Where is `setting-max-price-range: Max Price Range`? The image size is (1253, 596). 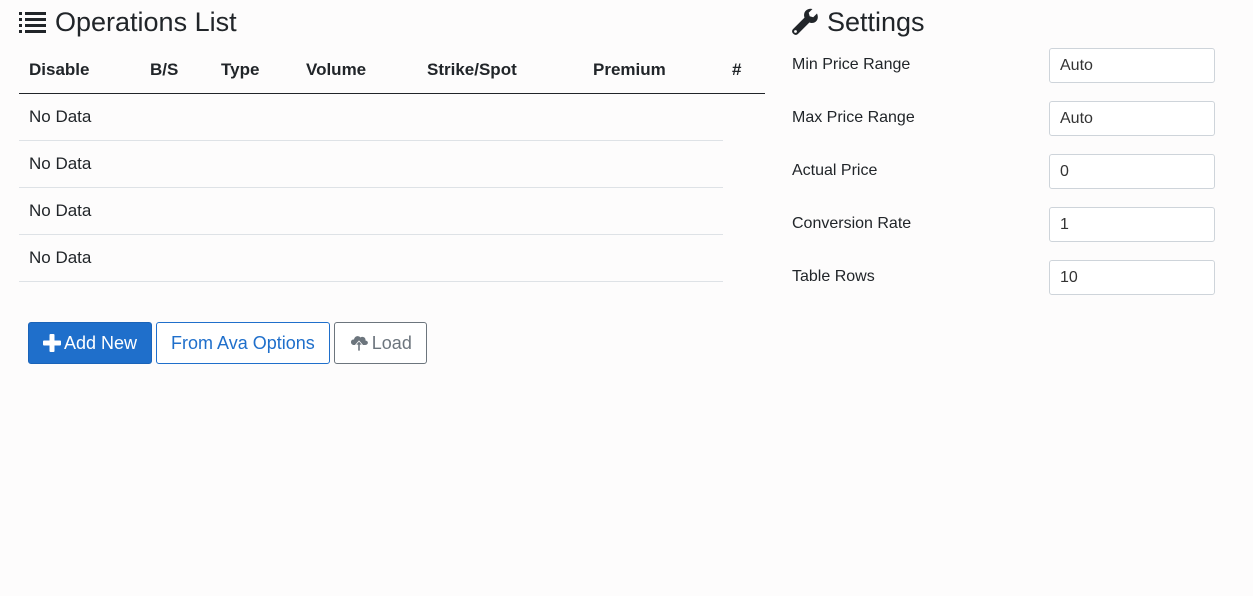
setting-max-price-range: Max Price Range is located at coordinates (1003, 119).